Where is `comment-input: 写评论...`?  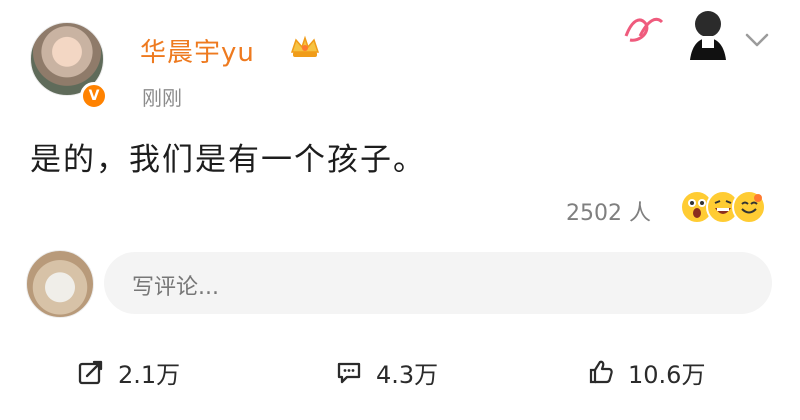 comment-input: 写评论... is located at coordinates (438, 283).